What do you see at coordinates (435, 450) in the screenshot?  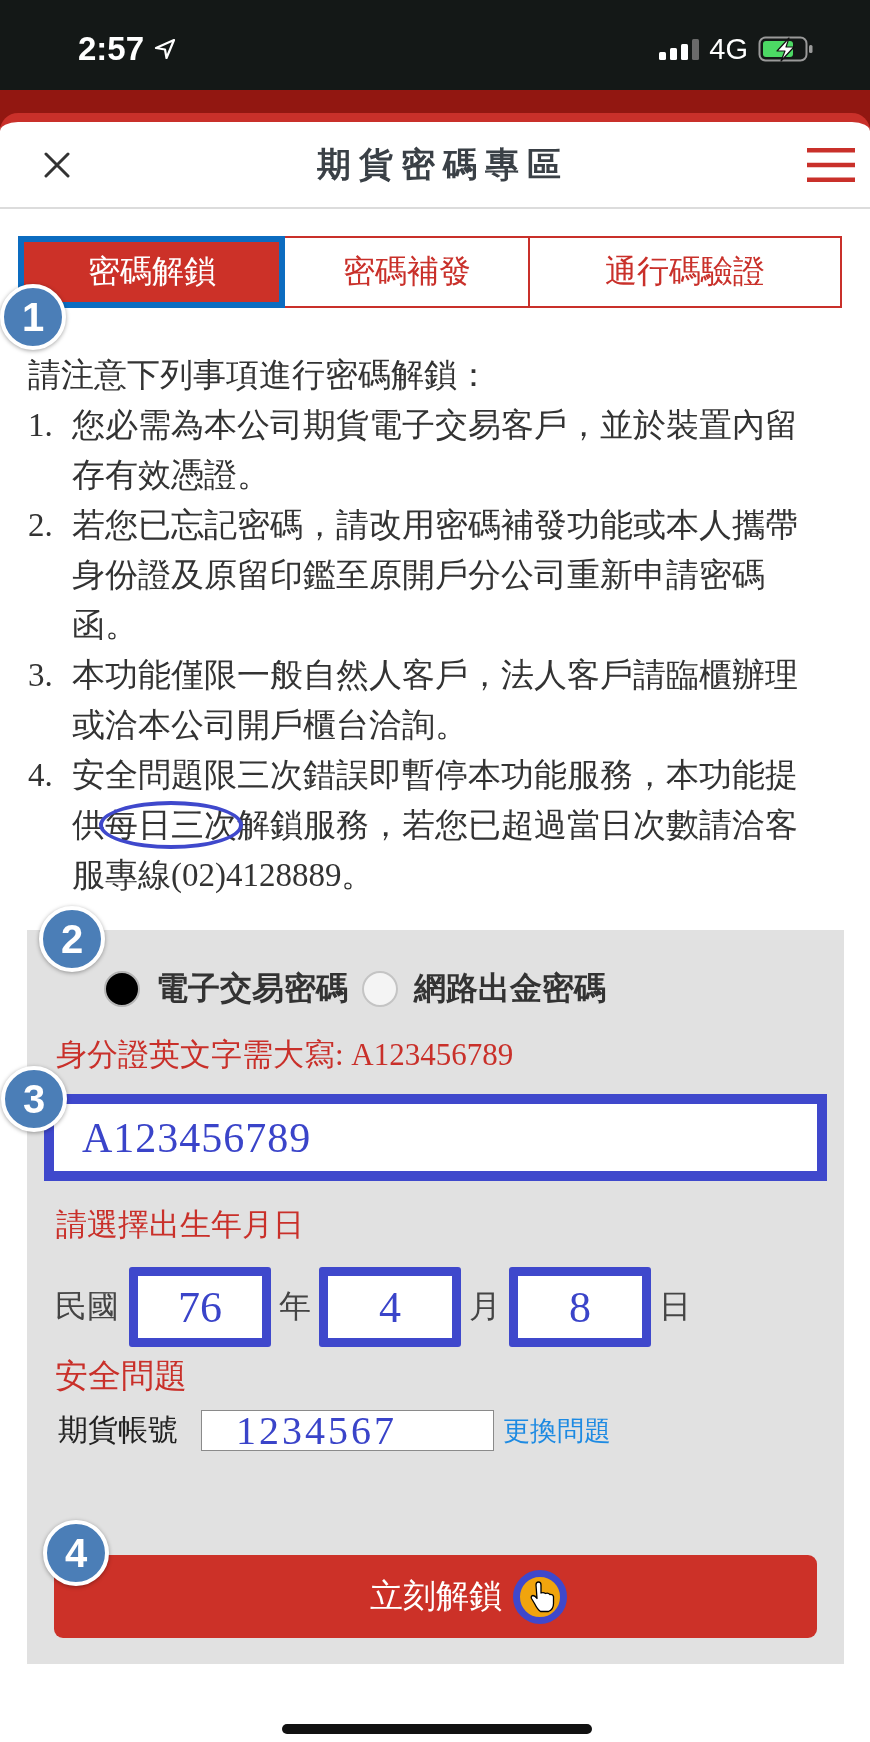 I see `notice-text: 您必需為本公司期貨電子交易客戶，並於裝置內留存有效憑證。` at bounding box center [435, 450].